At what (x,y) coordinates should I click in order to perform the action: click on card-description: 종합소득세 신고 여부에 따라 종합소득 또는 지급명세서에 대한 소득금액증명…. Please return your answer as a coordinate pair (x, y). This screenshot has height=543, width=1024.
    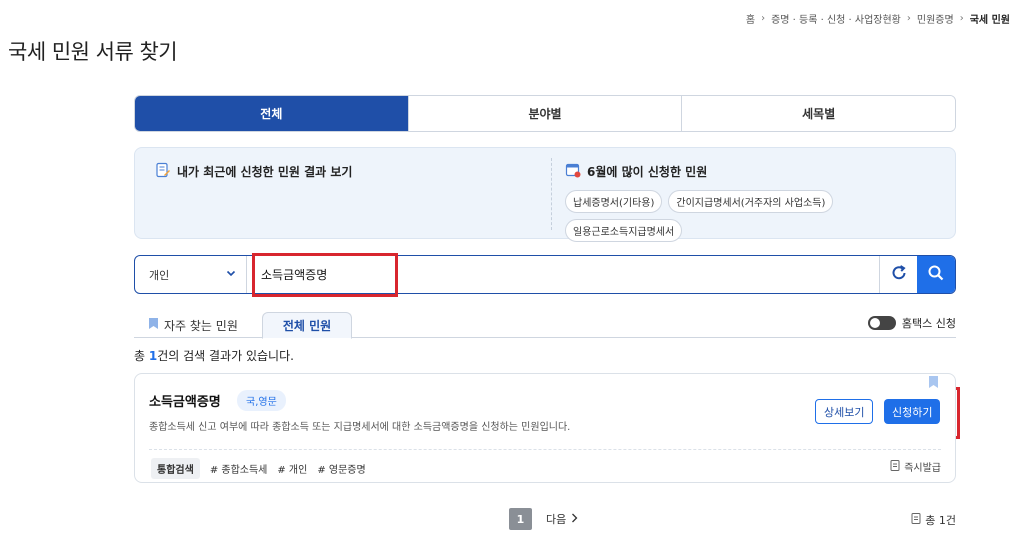
    Looking at the image, I should click on (360, 427).